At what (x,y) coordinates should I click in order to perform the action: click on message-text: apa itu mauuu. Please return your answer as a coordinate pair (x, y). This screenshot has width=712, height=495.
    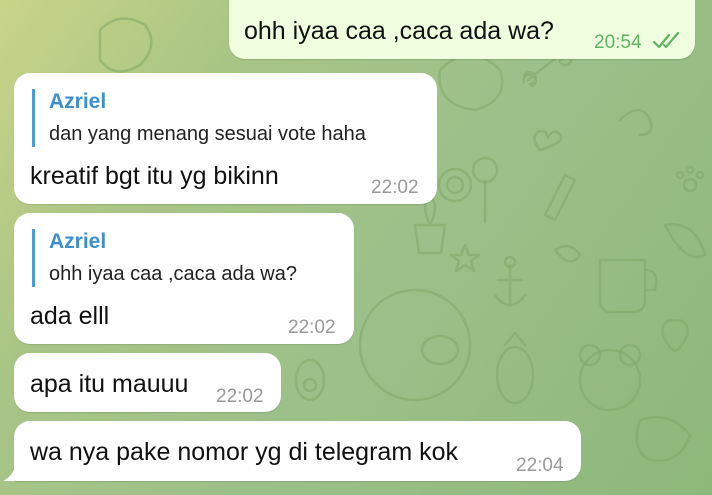
    Looking at the image, I should click on (109, 384).